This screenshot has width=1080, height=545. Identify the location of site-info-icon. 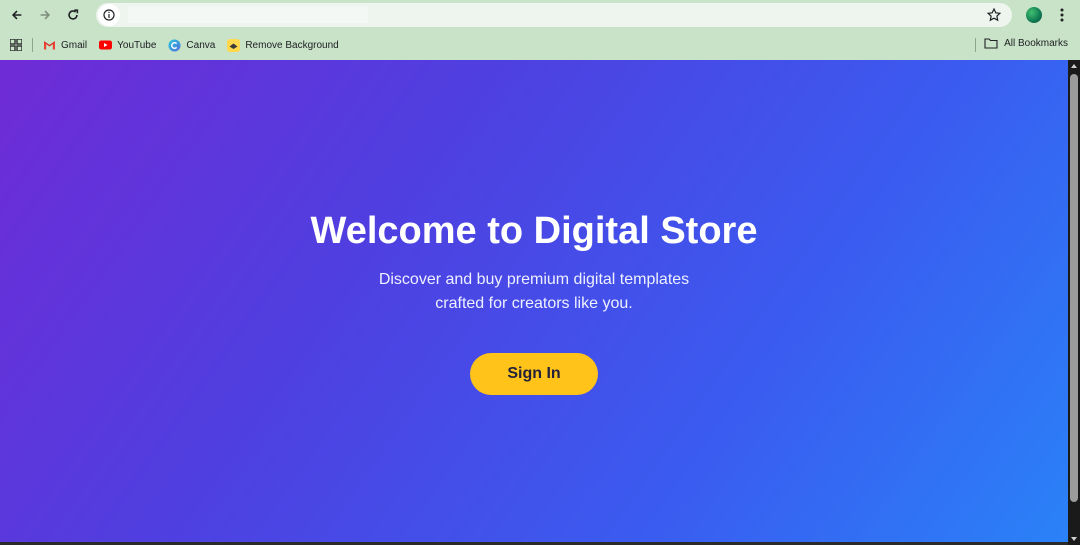
(109, 15).